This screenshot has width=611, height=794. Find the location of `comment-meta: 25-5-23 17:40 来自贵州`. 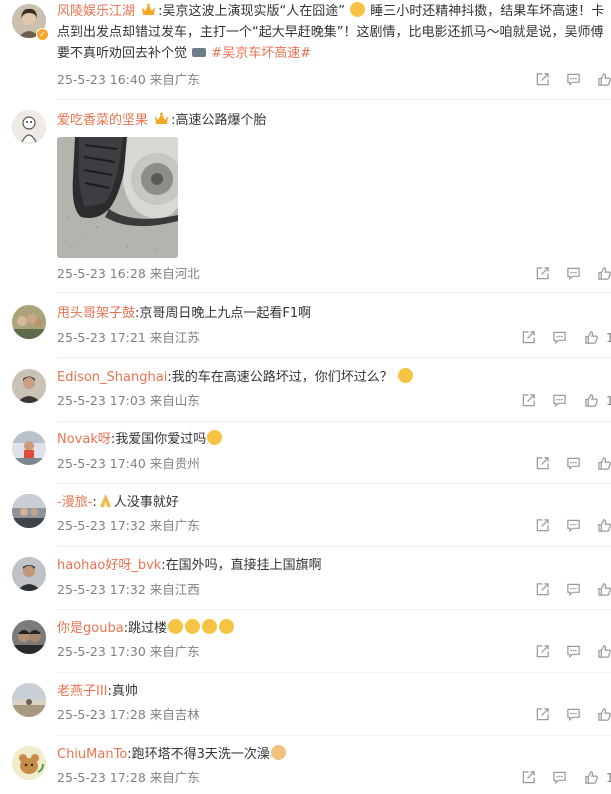

comment-meta: 25-5-23 17:40 来自贵州 is located at coordinates (128, 464).